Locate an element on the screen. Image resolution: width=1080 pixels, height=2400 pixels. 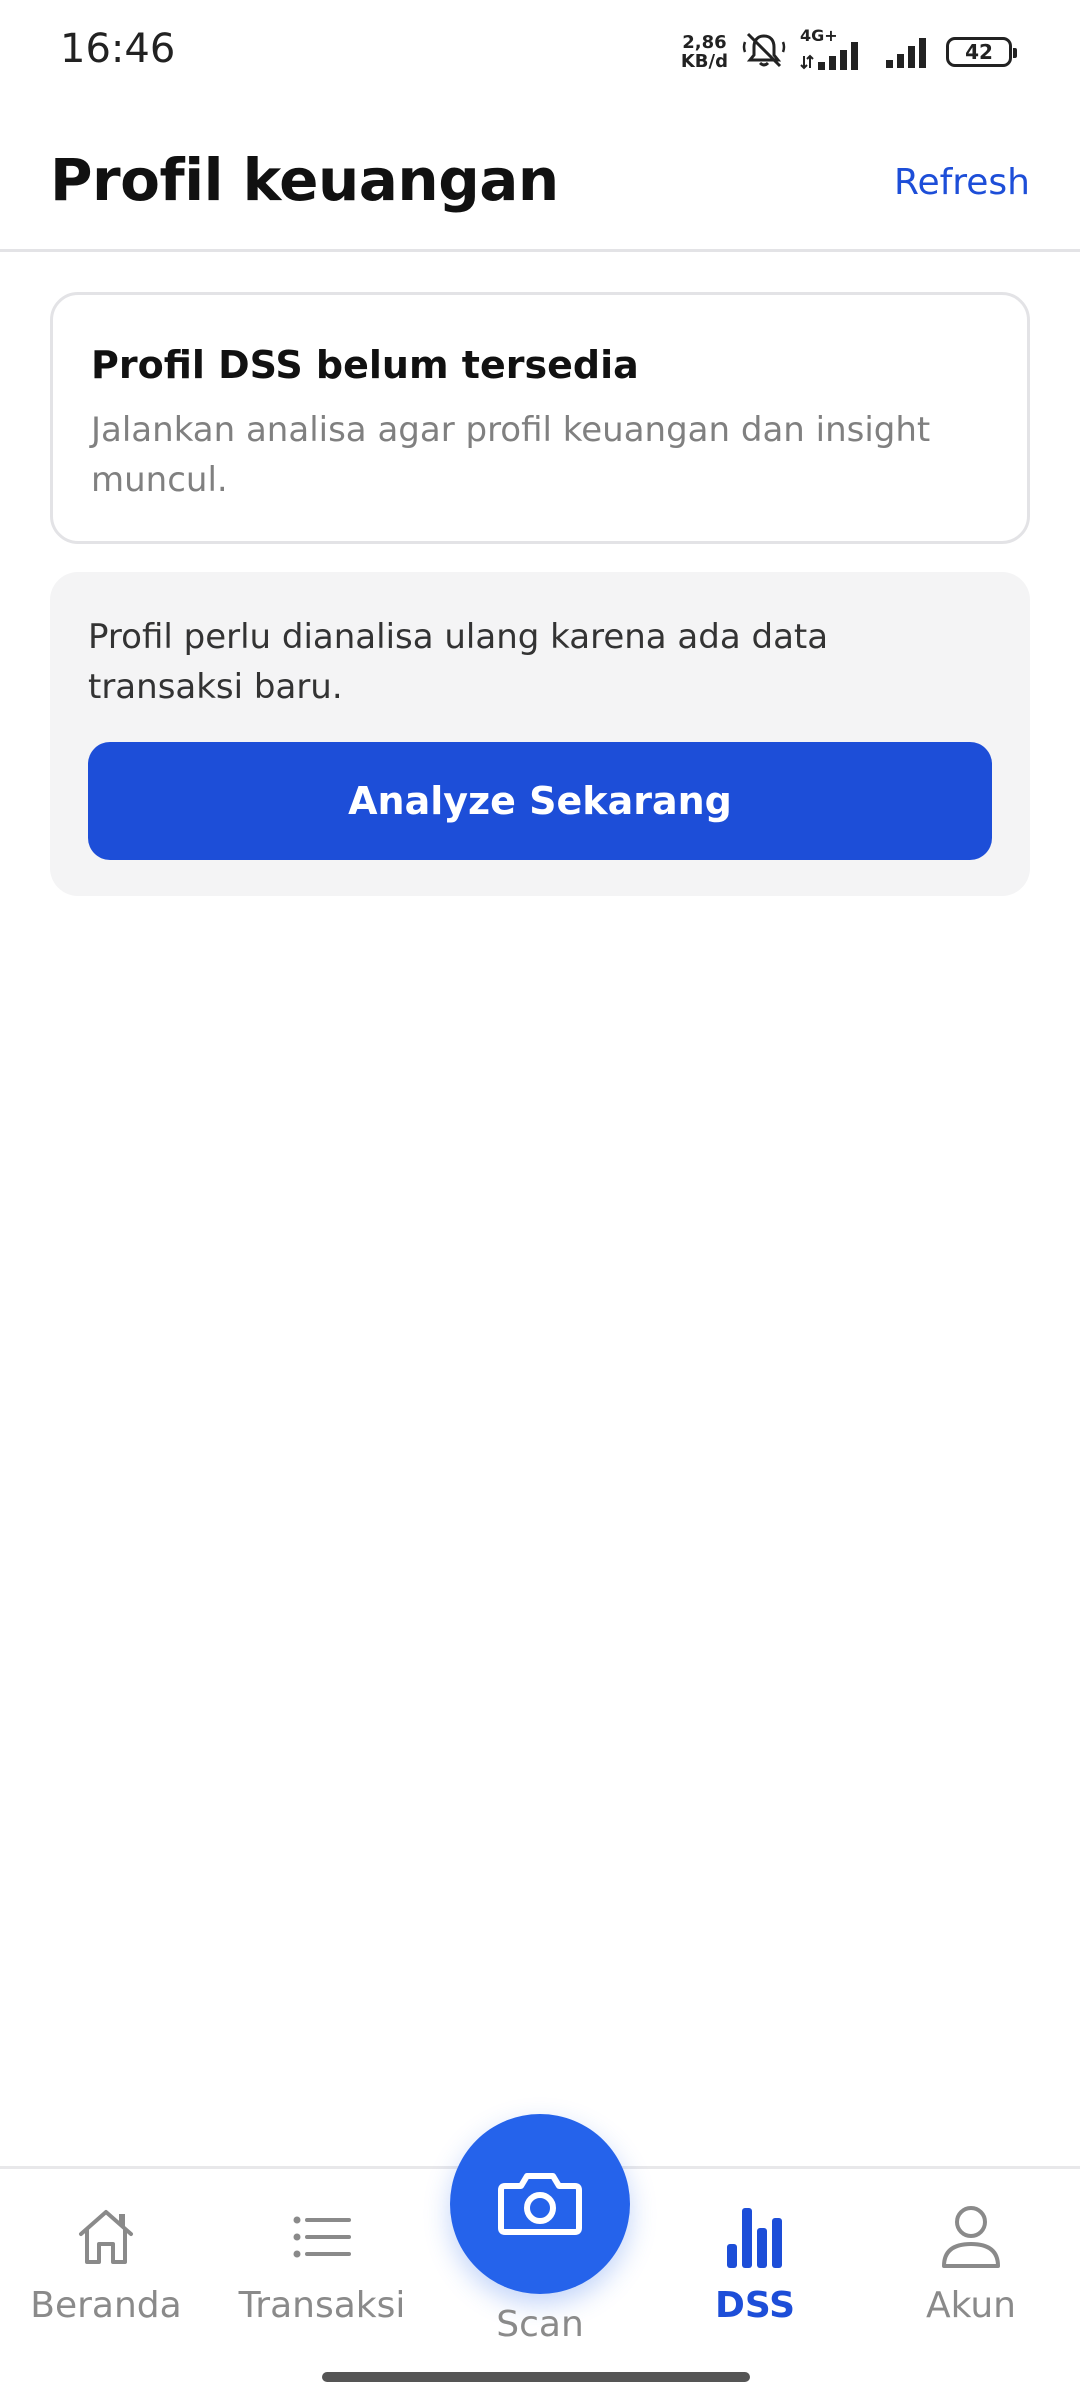
scan-button is located at coordinates (540, 2204).